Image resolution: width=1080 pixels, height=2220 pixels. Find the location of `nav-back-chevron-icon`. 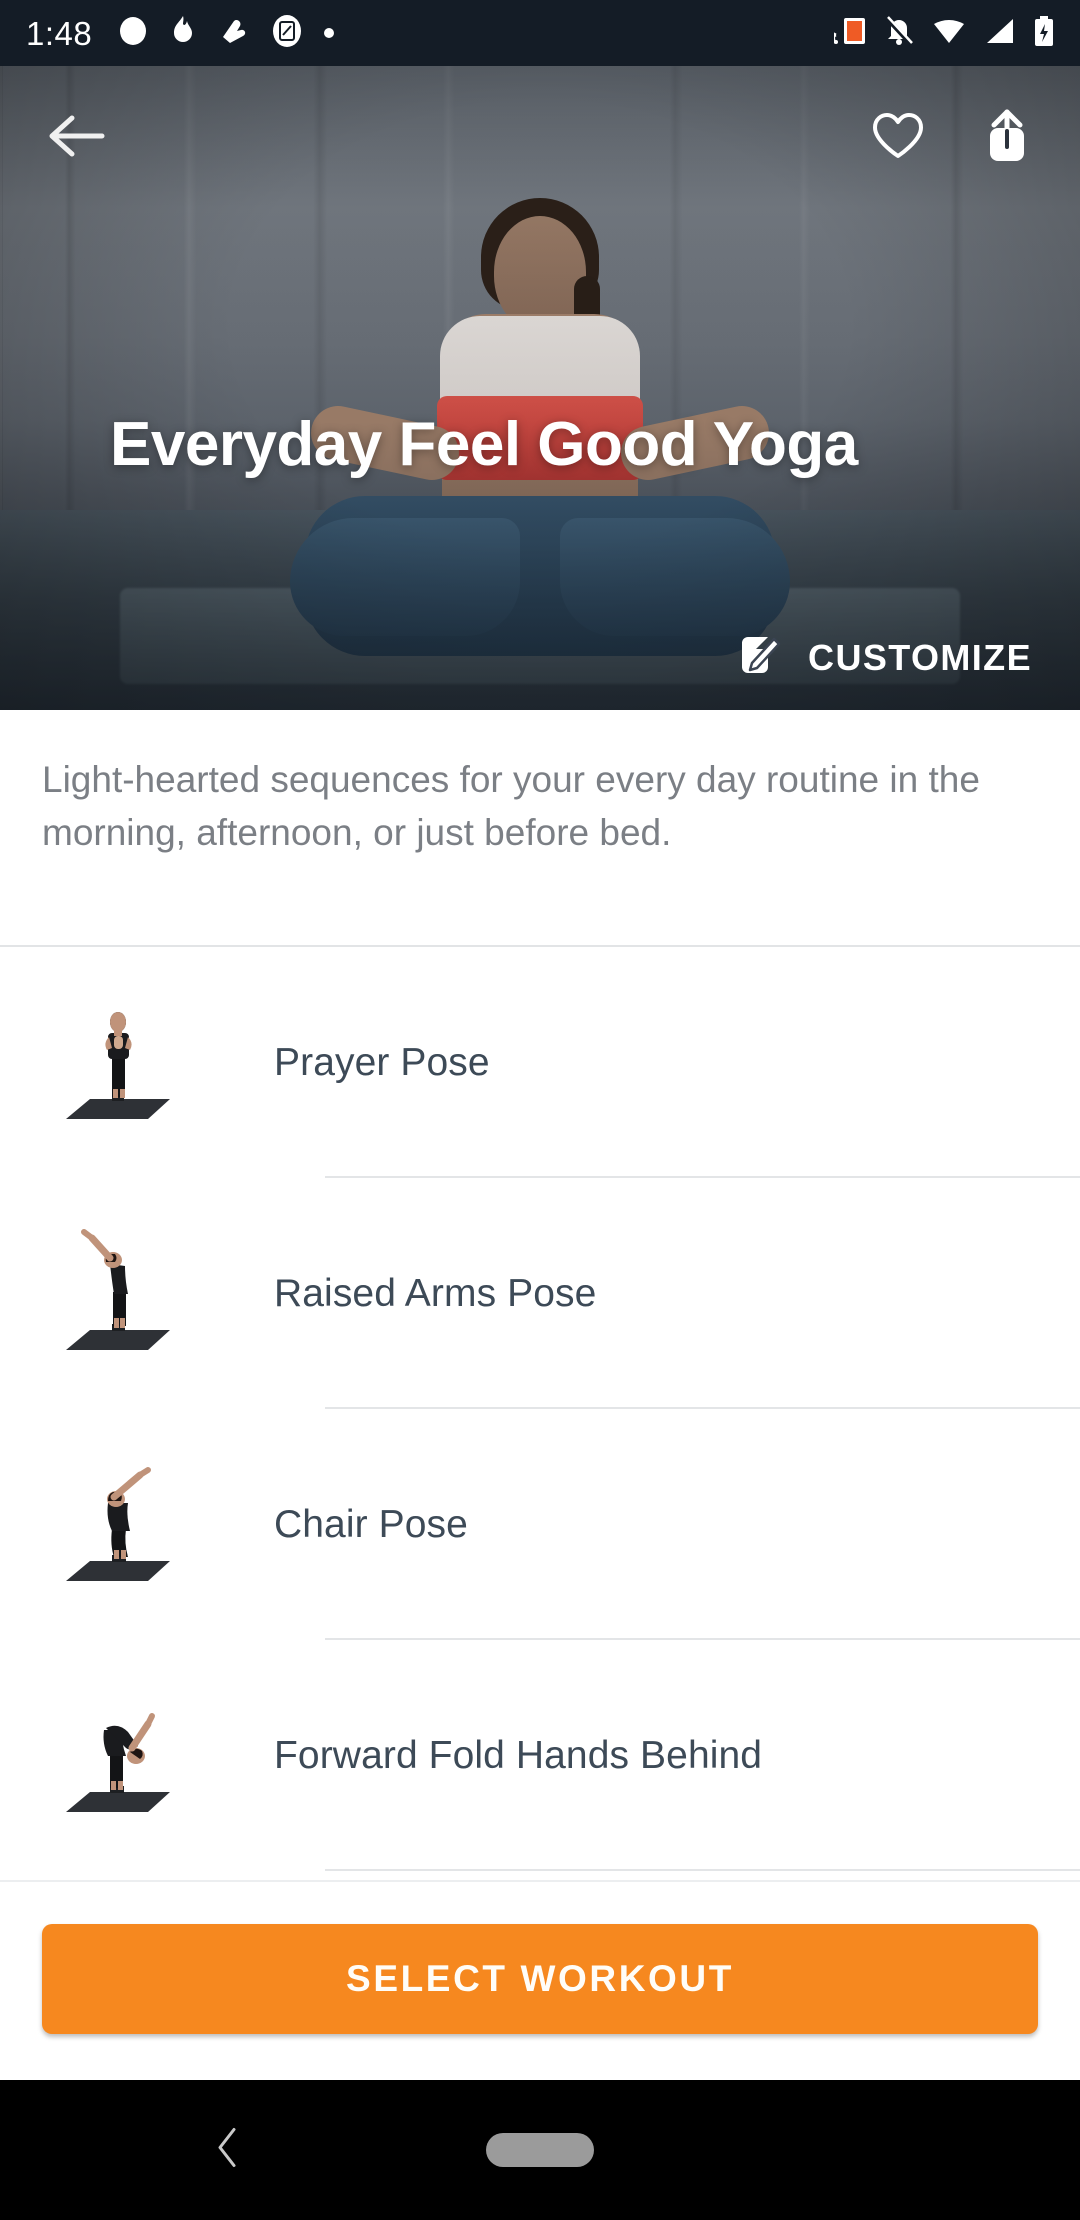

nav-back-chevron-icon is located at coordinates (227, 2147).